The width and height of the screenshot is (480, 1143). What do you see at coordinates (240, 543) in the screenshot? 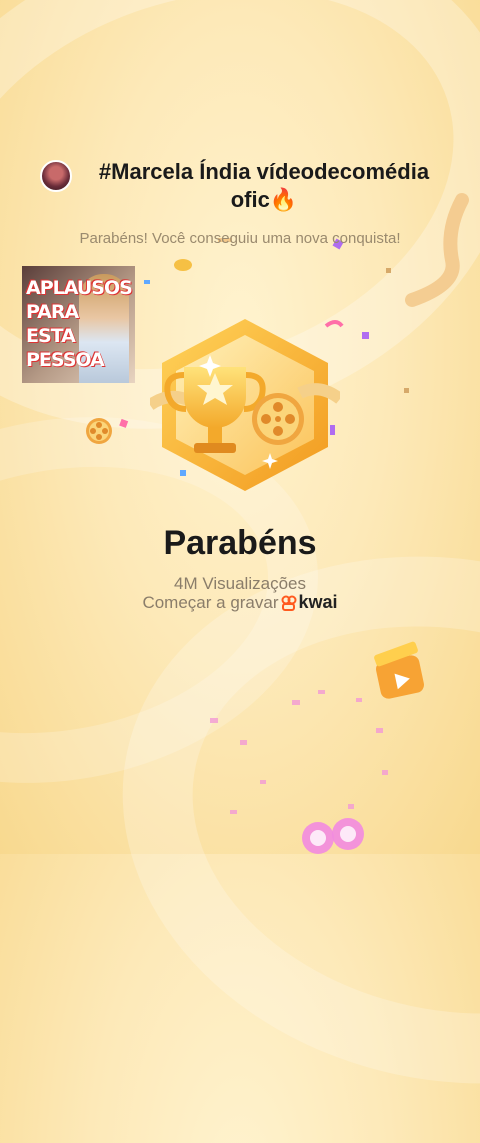
I see `congrats-heading: Parabéns` at bounding box center [240, 543].